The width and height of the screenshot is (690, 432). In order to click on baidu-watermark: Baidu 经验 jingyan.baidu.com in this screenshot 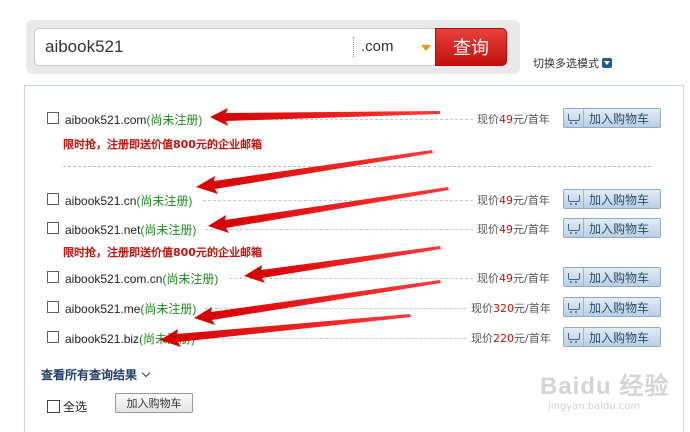, I will do `click(610, 393)`.